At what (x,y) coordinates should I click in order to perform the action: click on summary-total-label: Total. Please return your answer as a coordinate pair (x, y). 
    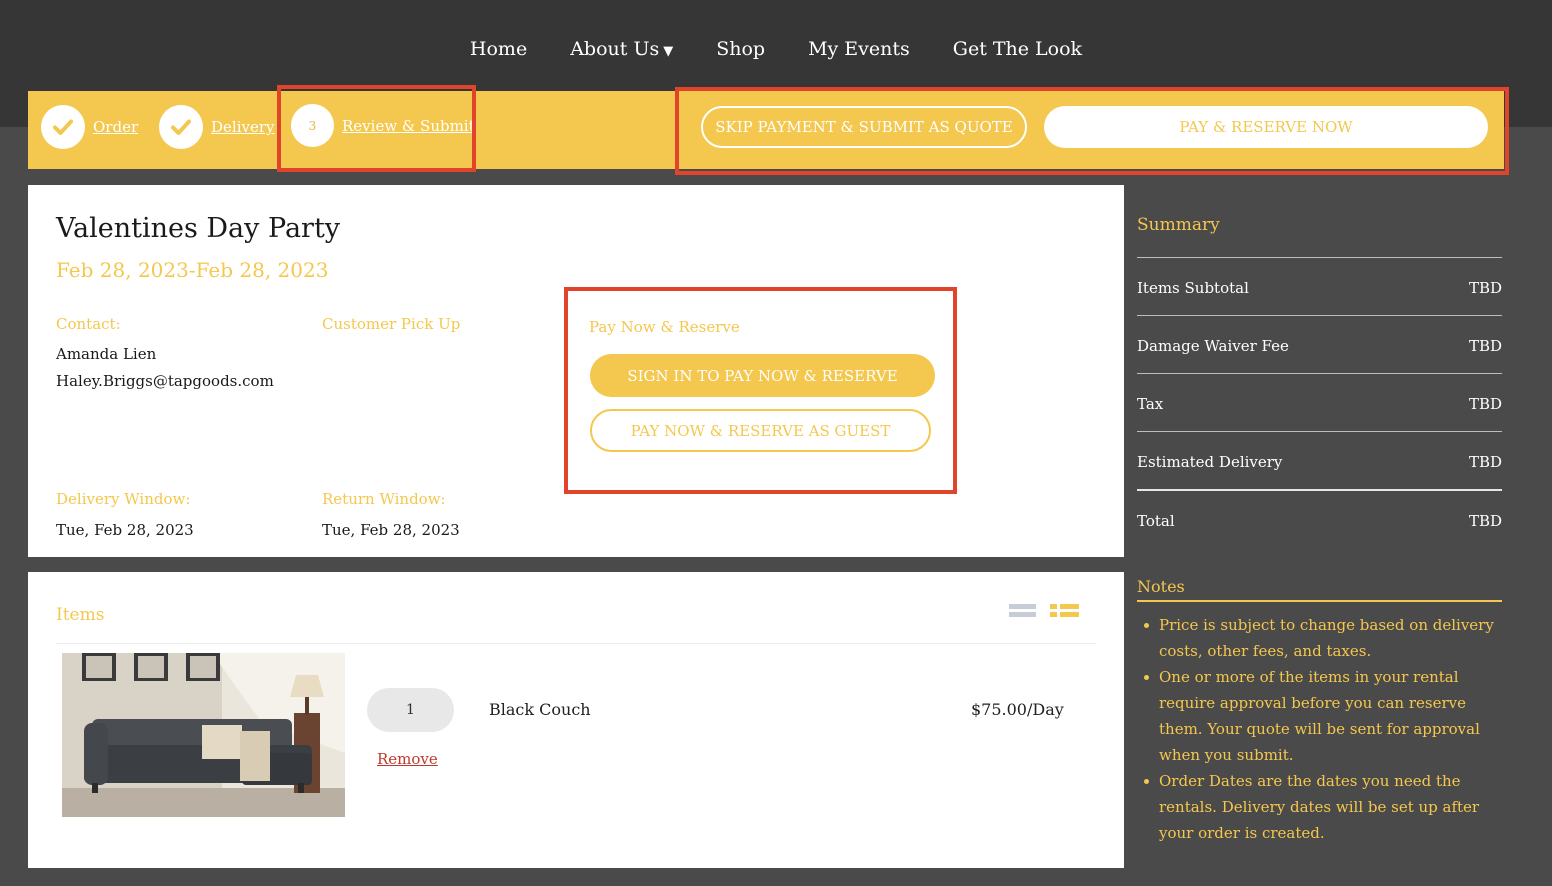
    Looking at the image, I should click on (1156, 520).